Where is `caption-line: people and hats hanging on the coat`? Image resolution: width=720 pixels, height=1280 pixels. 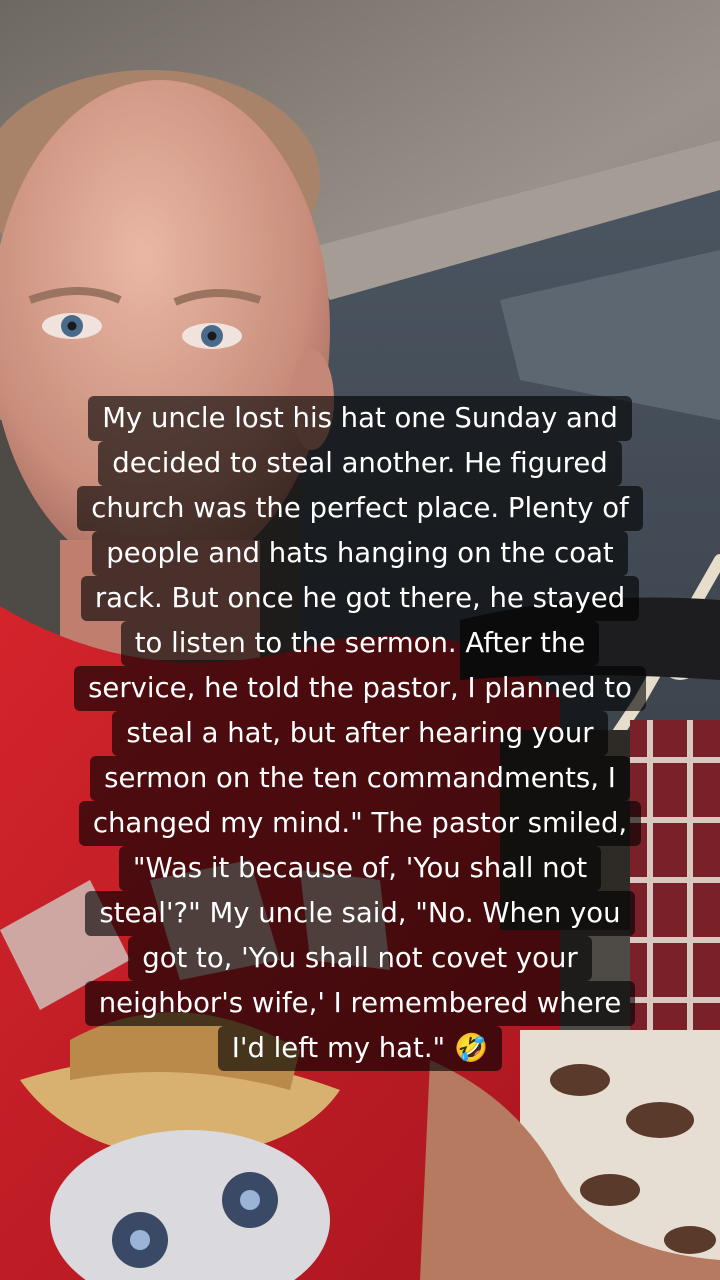
caption-line: people and hats hanging on the coat is located at coordinates (360, 553).